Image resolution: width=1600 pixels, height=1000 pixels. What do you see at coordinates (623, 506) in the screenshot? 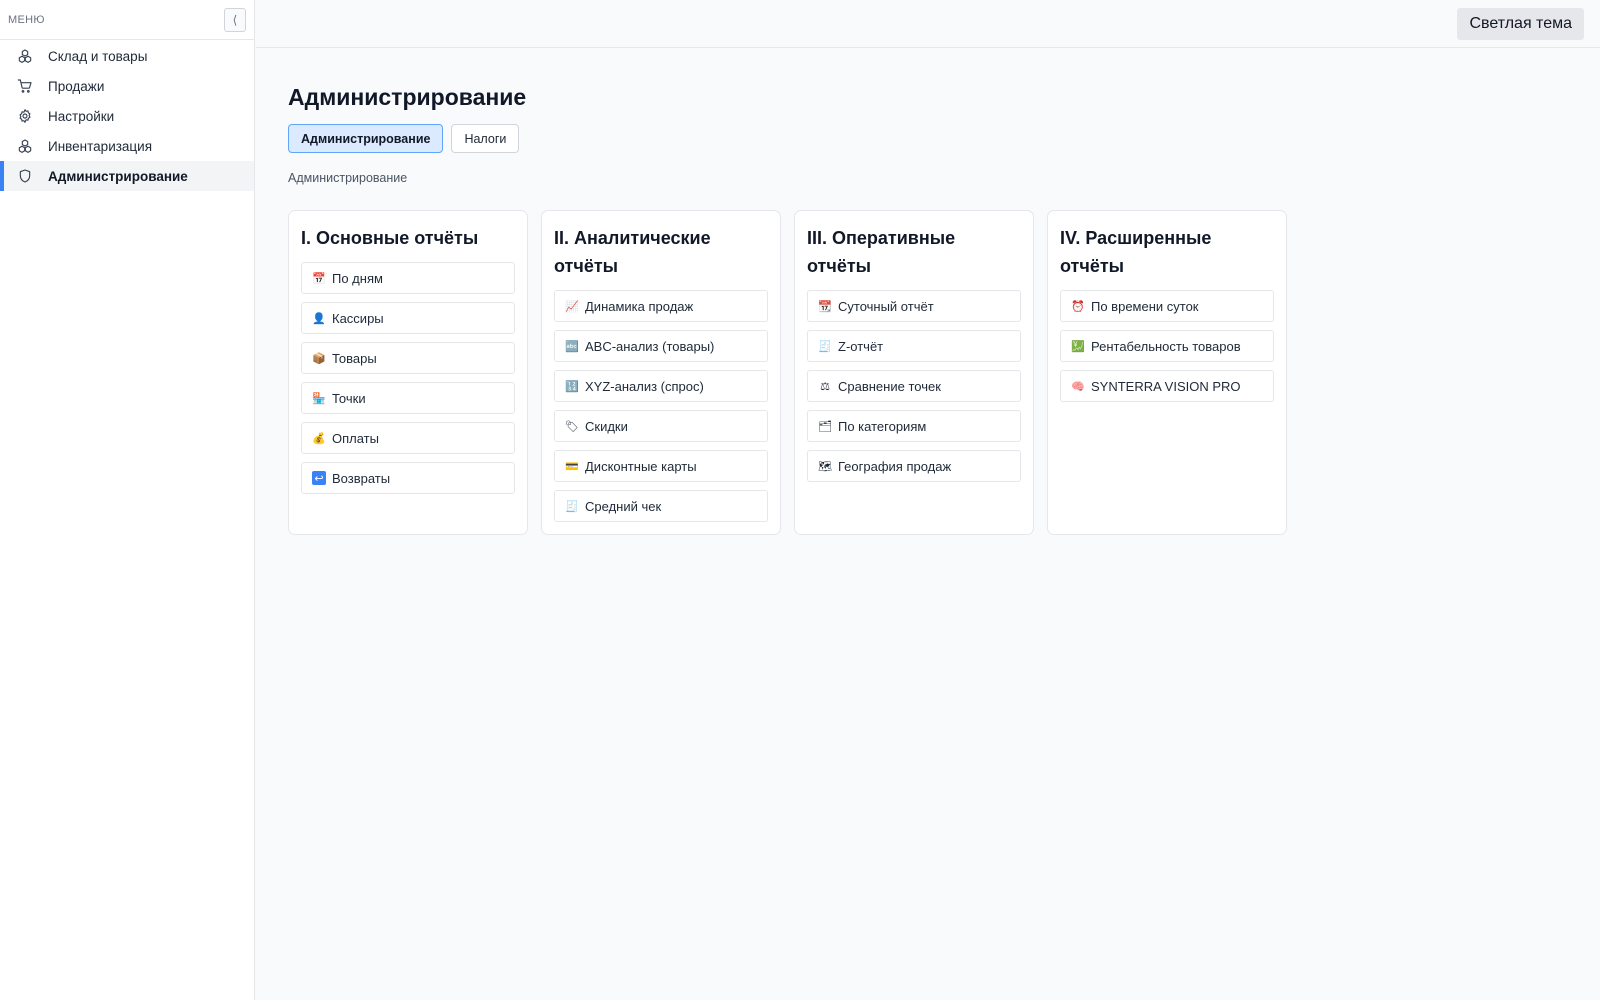
I see `report-label: Средний чек` at bounding box center [623, 506].